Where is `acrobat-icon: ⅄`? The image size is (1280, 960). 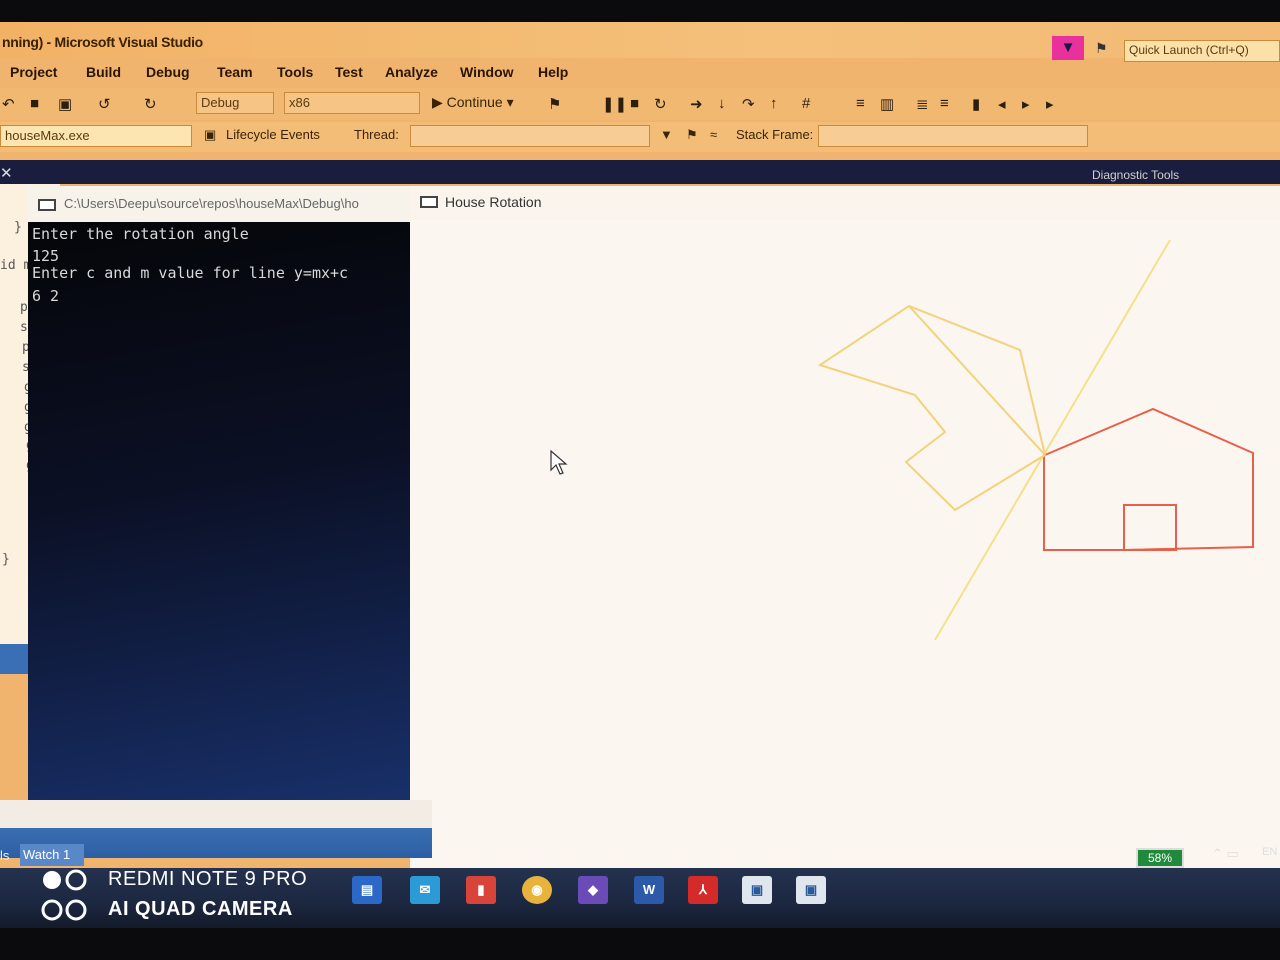
acrobat-icon: ⅄ is located at coordinates (703, 890).